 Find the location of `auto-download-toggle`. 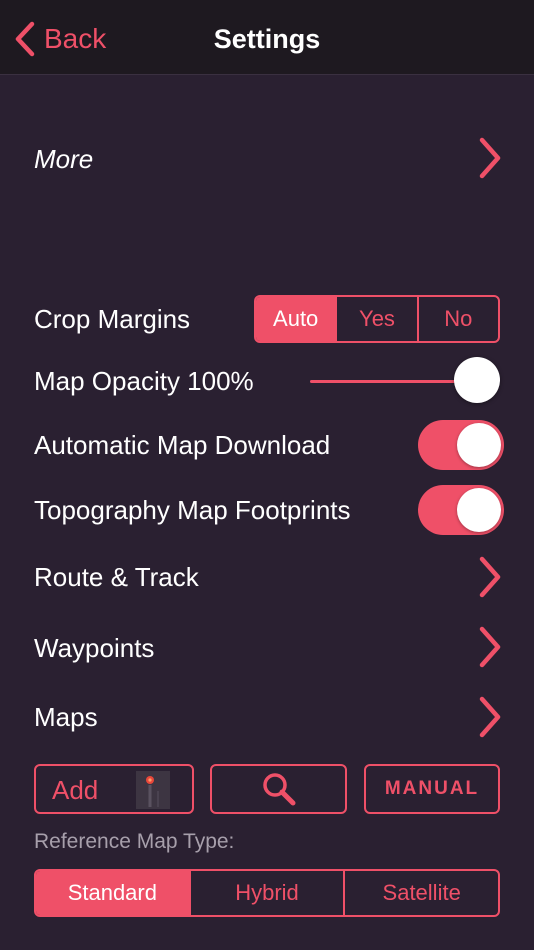

auto-download-toggle is located at coordinates (461, 445).